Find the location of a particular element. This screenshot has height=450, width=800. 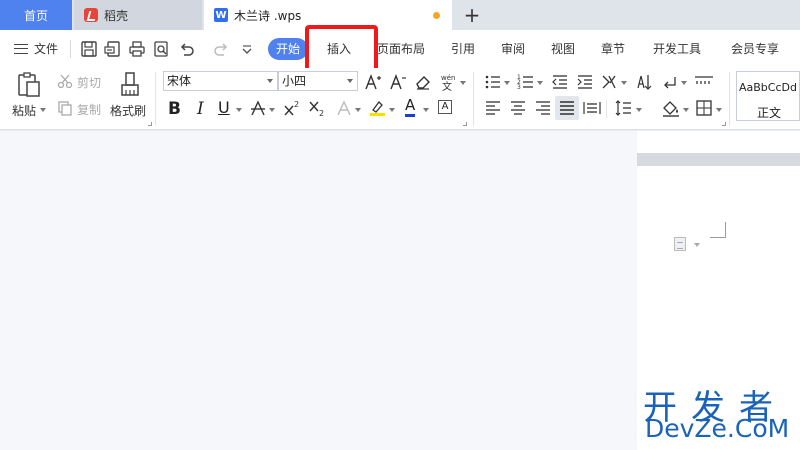

svg-text: 3 is located at coordinates (519, 87).